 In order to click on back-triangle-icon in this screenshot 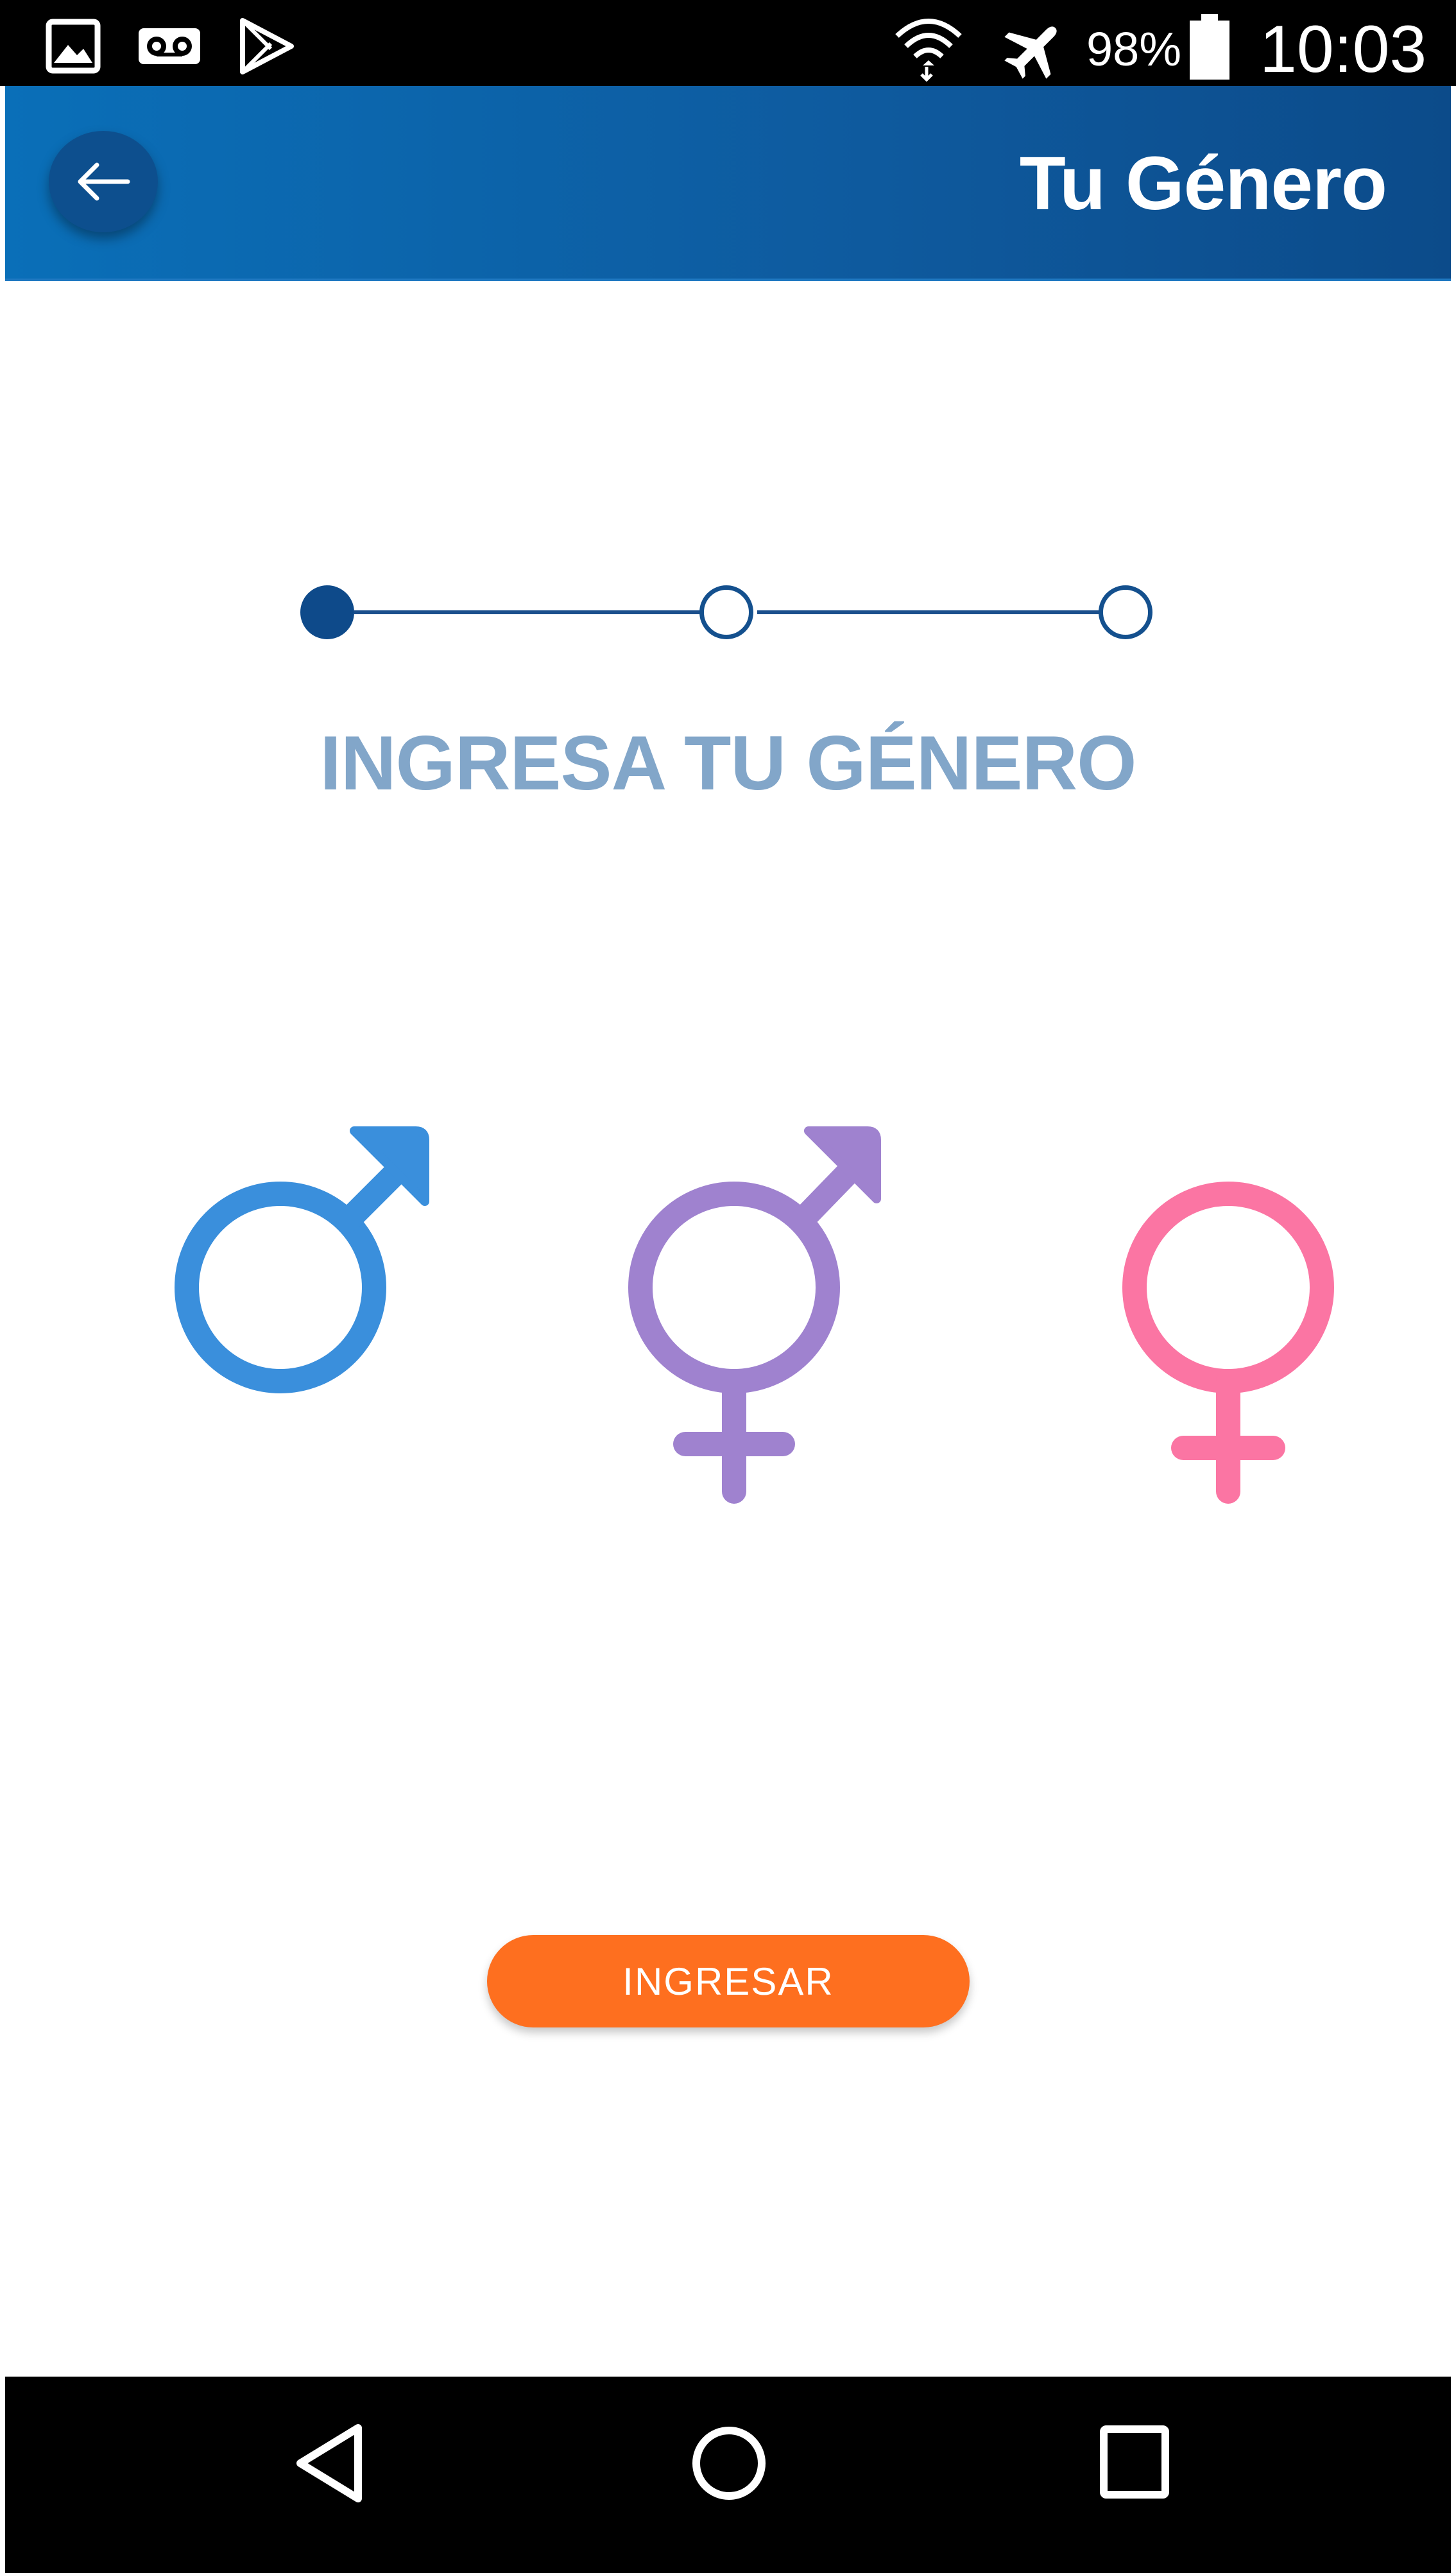, I will do `click(329, 2463)`.